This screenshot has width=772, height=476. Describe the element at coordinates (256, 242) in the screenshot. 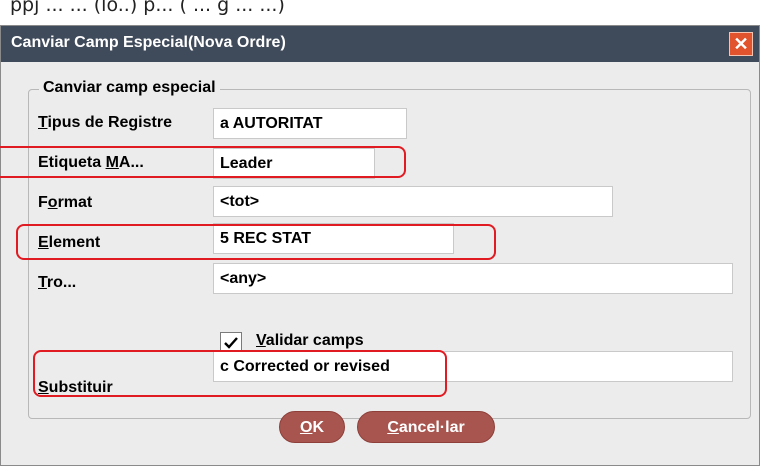

I see `highlight-element` at that location.